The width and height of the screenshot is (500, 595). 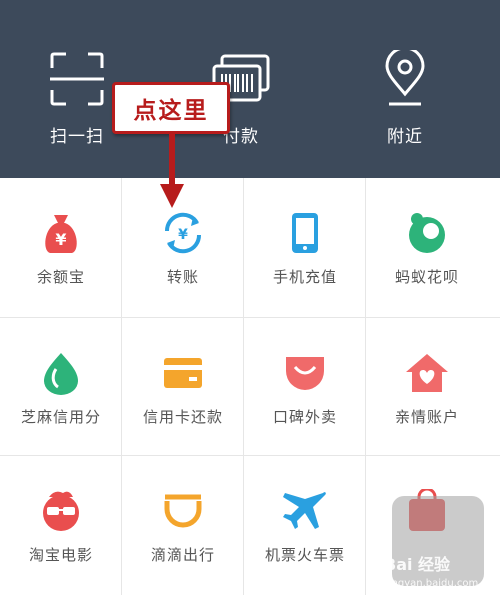 I want to click on nearby-button: 附近, so click(x=405, y=98).